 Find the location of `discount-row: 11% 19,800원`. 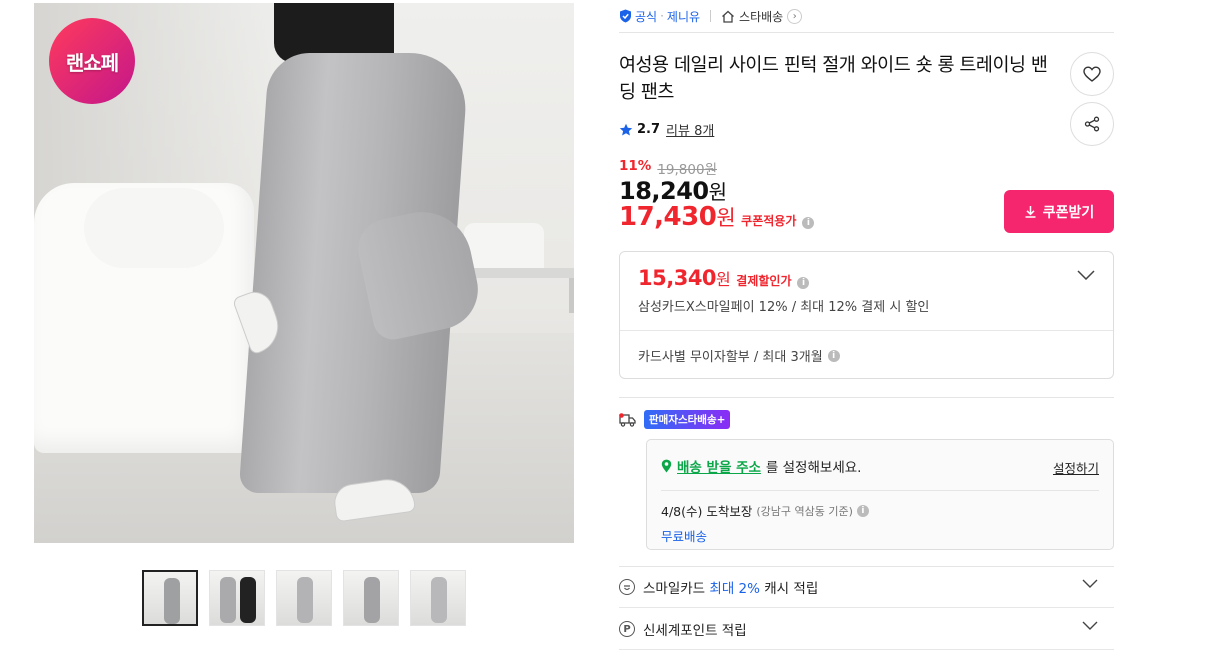

discount-row: 11% 19,800원 is located at coordinates (668, 168).